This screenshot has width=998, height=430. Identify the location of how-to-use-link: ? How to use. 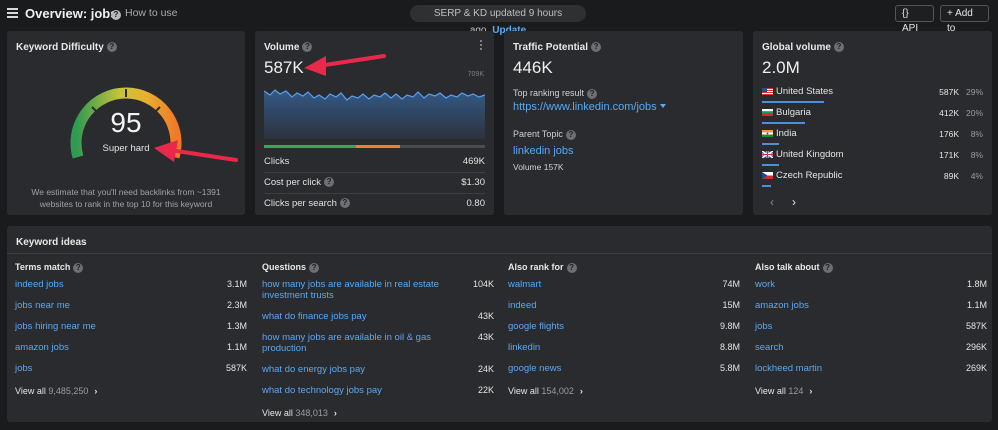
(144, 13).